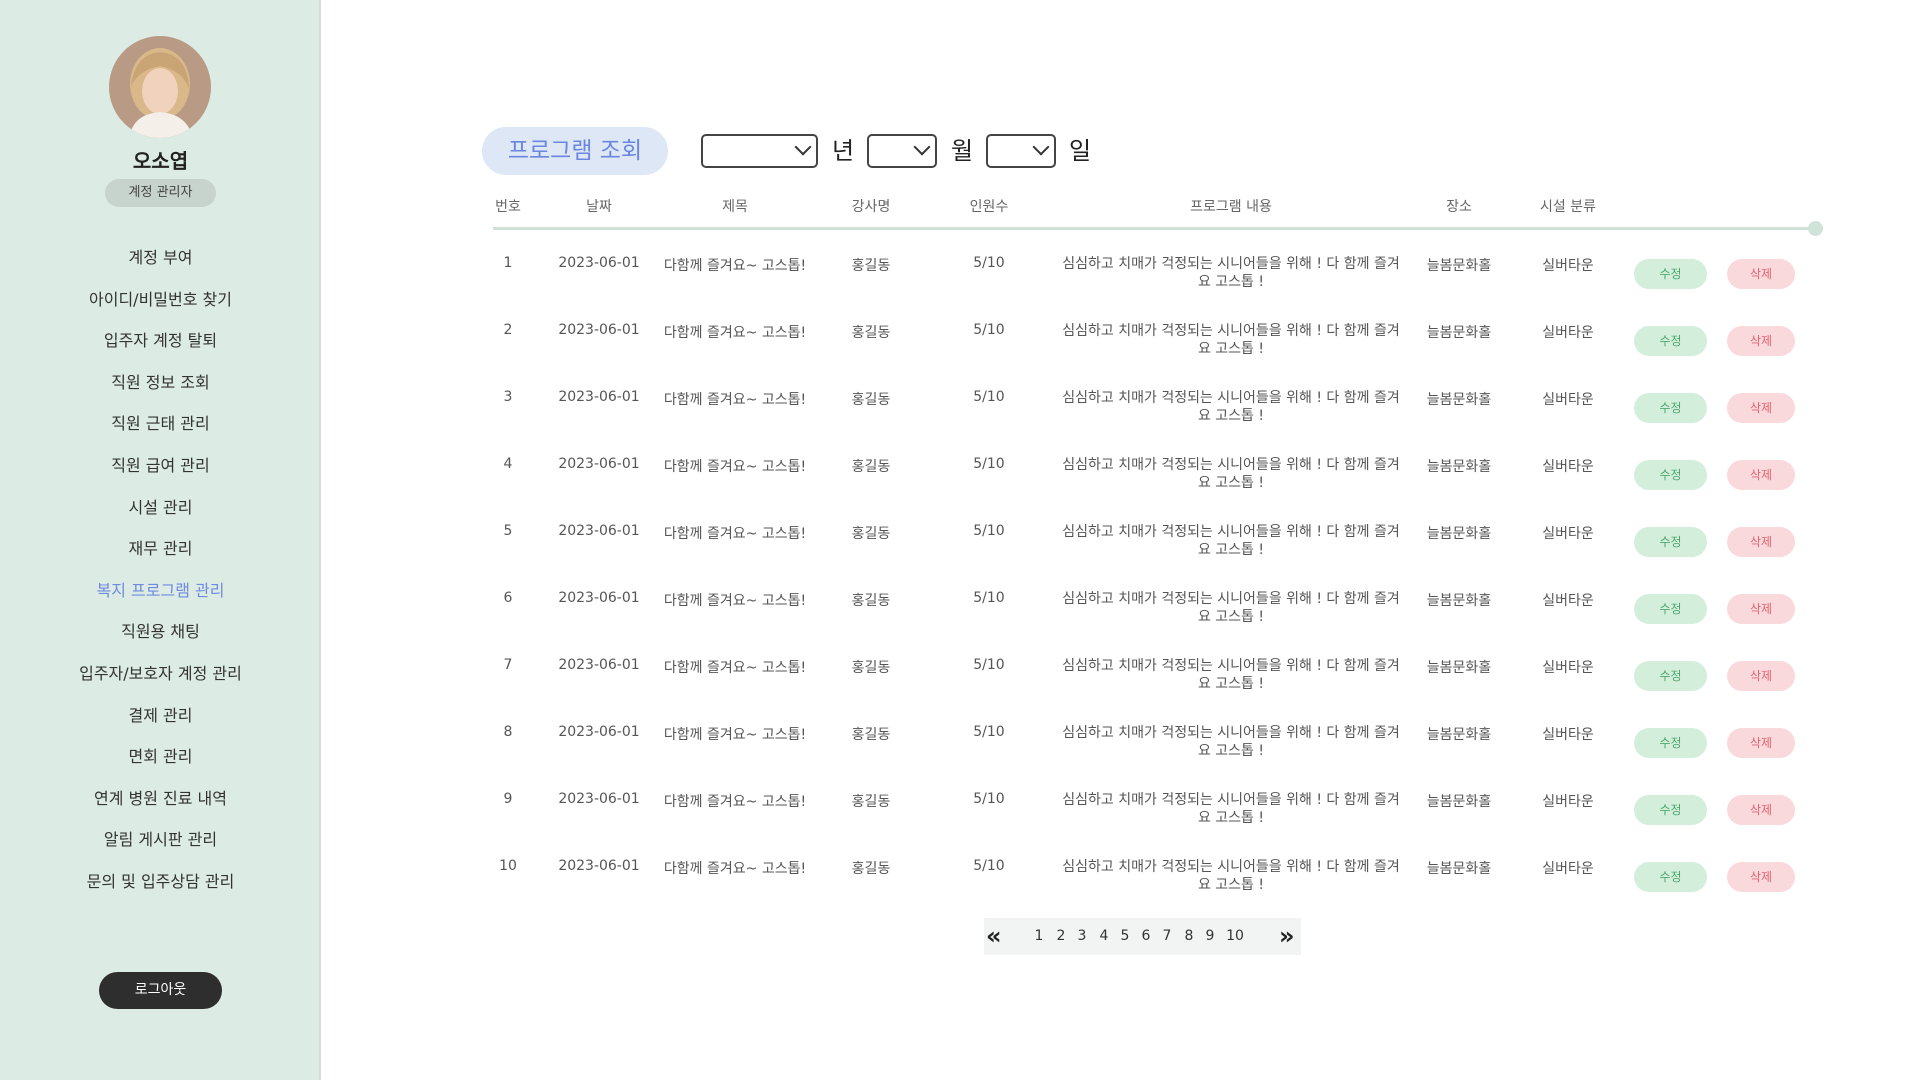  What do you see at coordinates (1021, 151) in the screenshot?
I see `day-select` at bounding box center [1021, 151].